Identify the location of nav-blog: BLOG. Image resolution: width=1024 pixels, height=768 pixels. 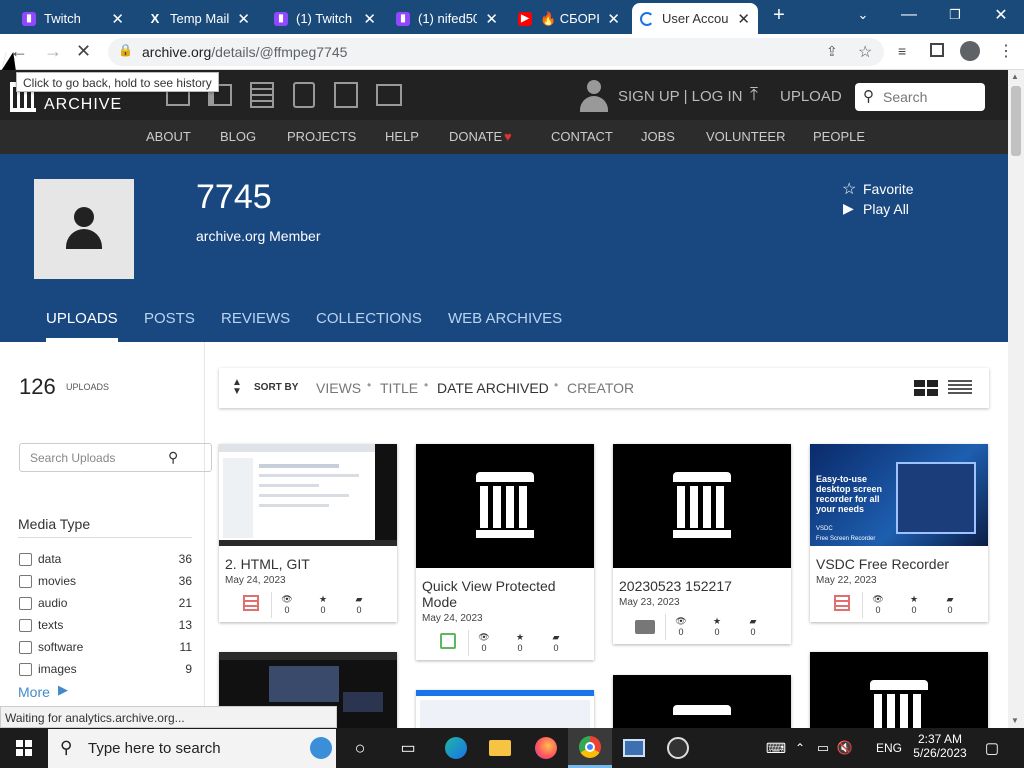
(238, 136).